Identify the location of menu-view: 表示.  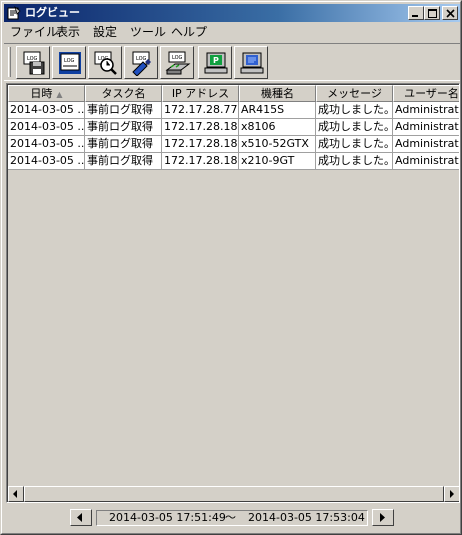
(68, 32).